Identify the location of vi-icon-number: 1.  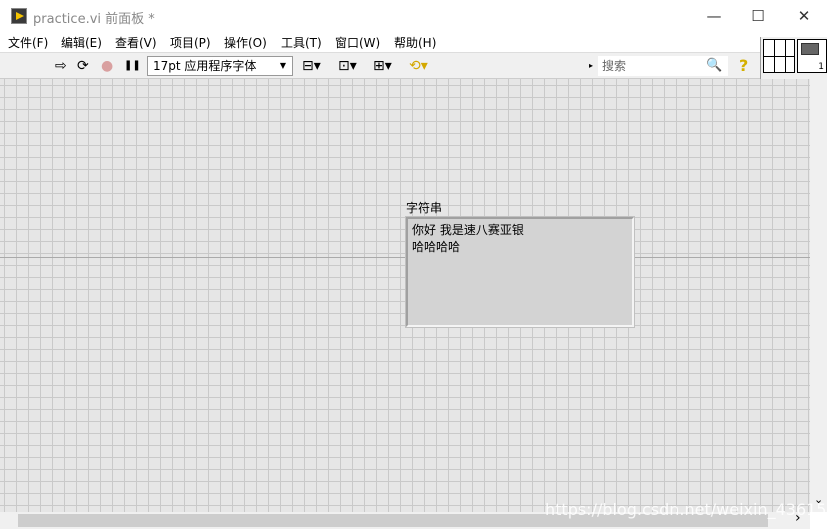
(821, 67).